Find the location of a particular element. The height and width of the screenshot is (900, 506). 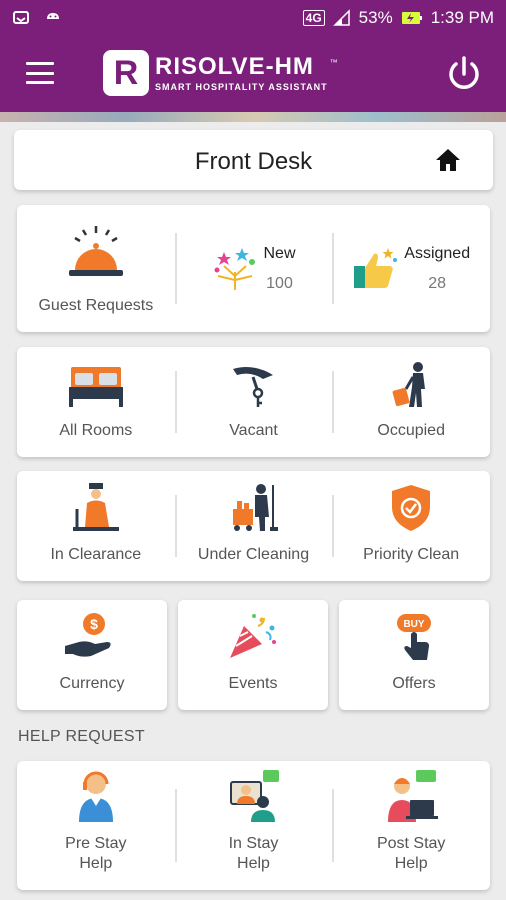

in-stay-help-tile: In Stay Help is located at coordinates (253, 825).